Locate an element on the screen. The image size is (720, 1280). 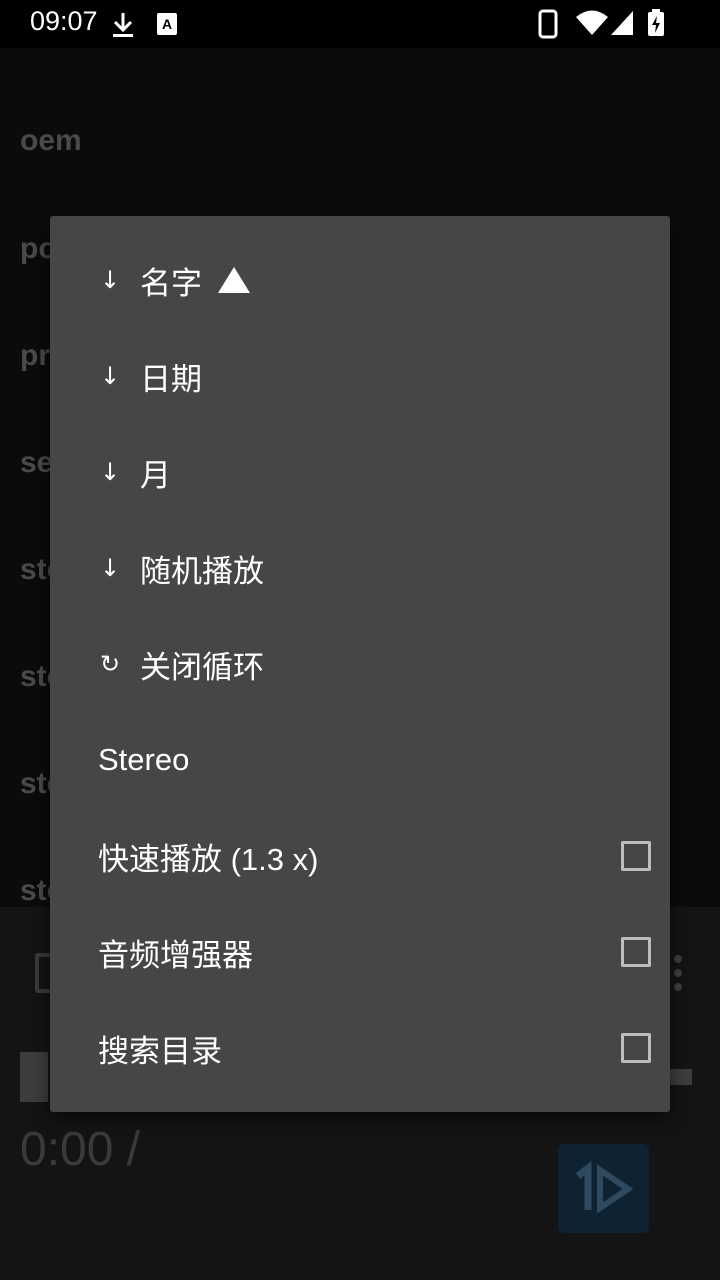
list-item: pr is located at coordinates (35, 356).